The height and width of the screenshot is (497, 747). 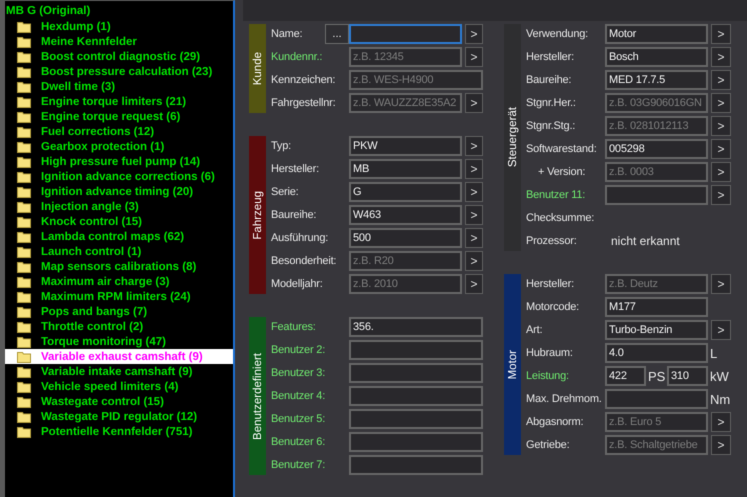 What do you see at coordinates (552, 241) in the screenshot?
I see `field-label: Prozessor:` at bounding box center [552, 241].